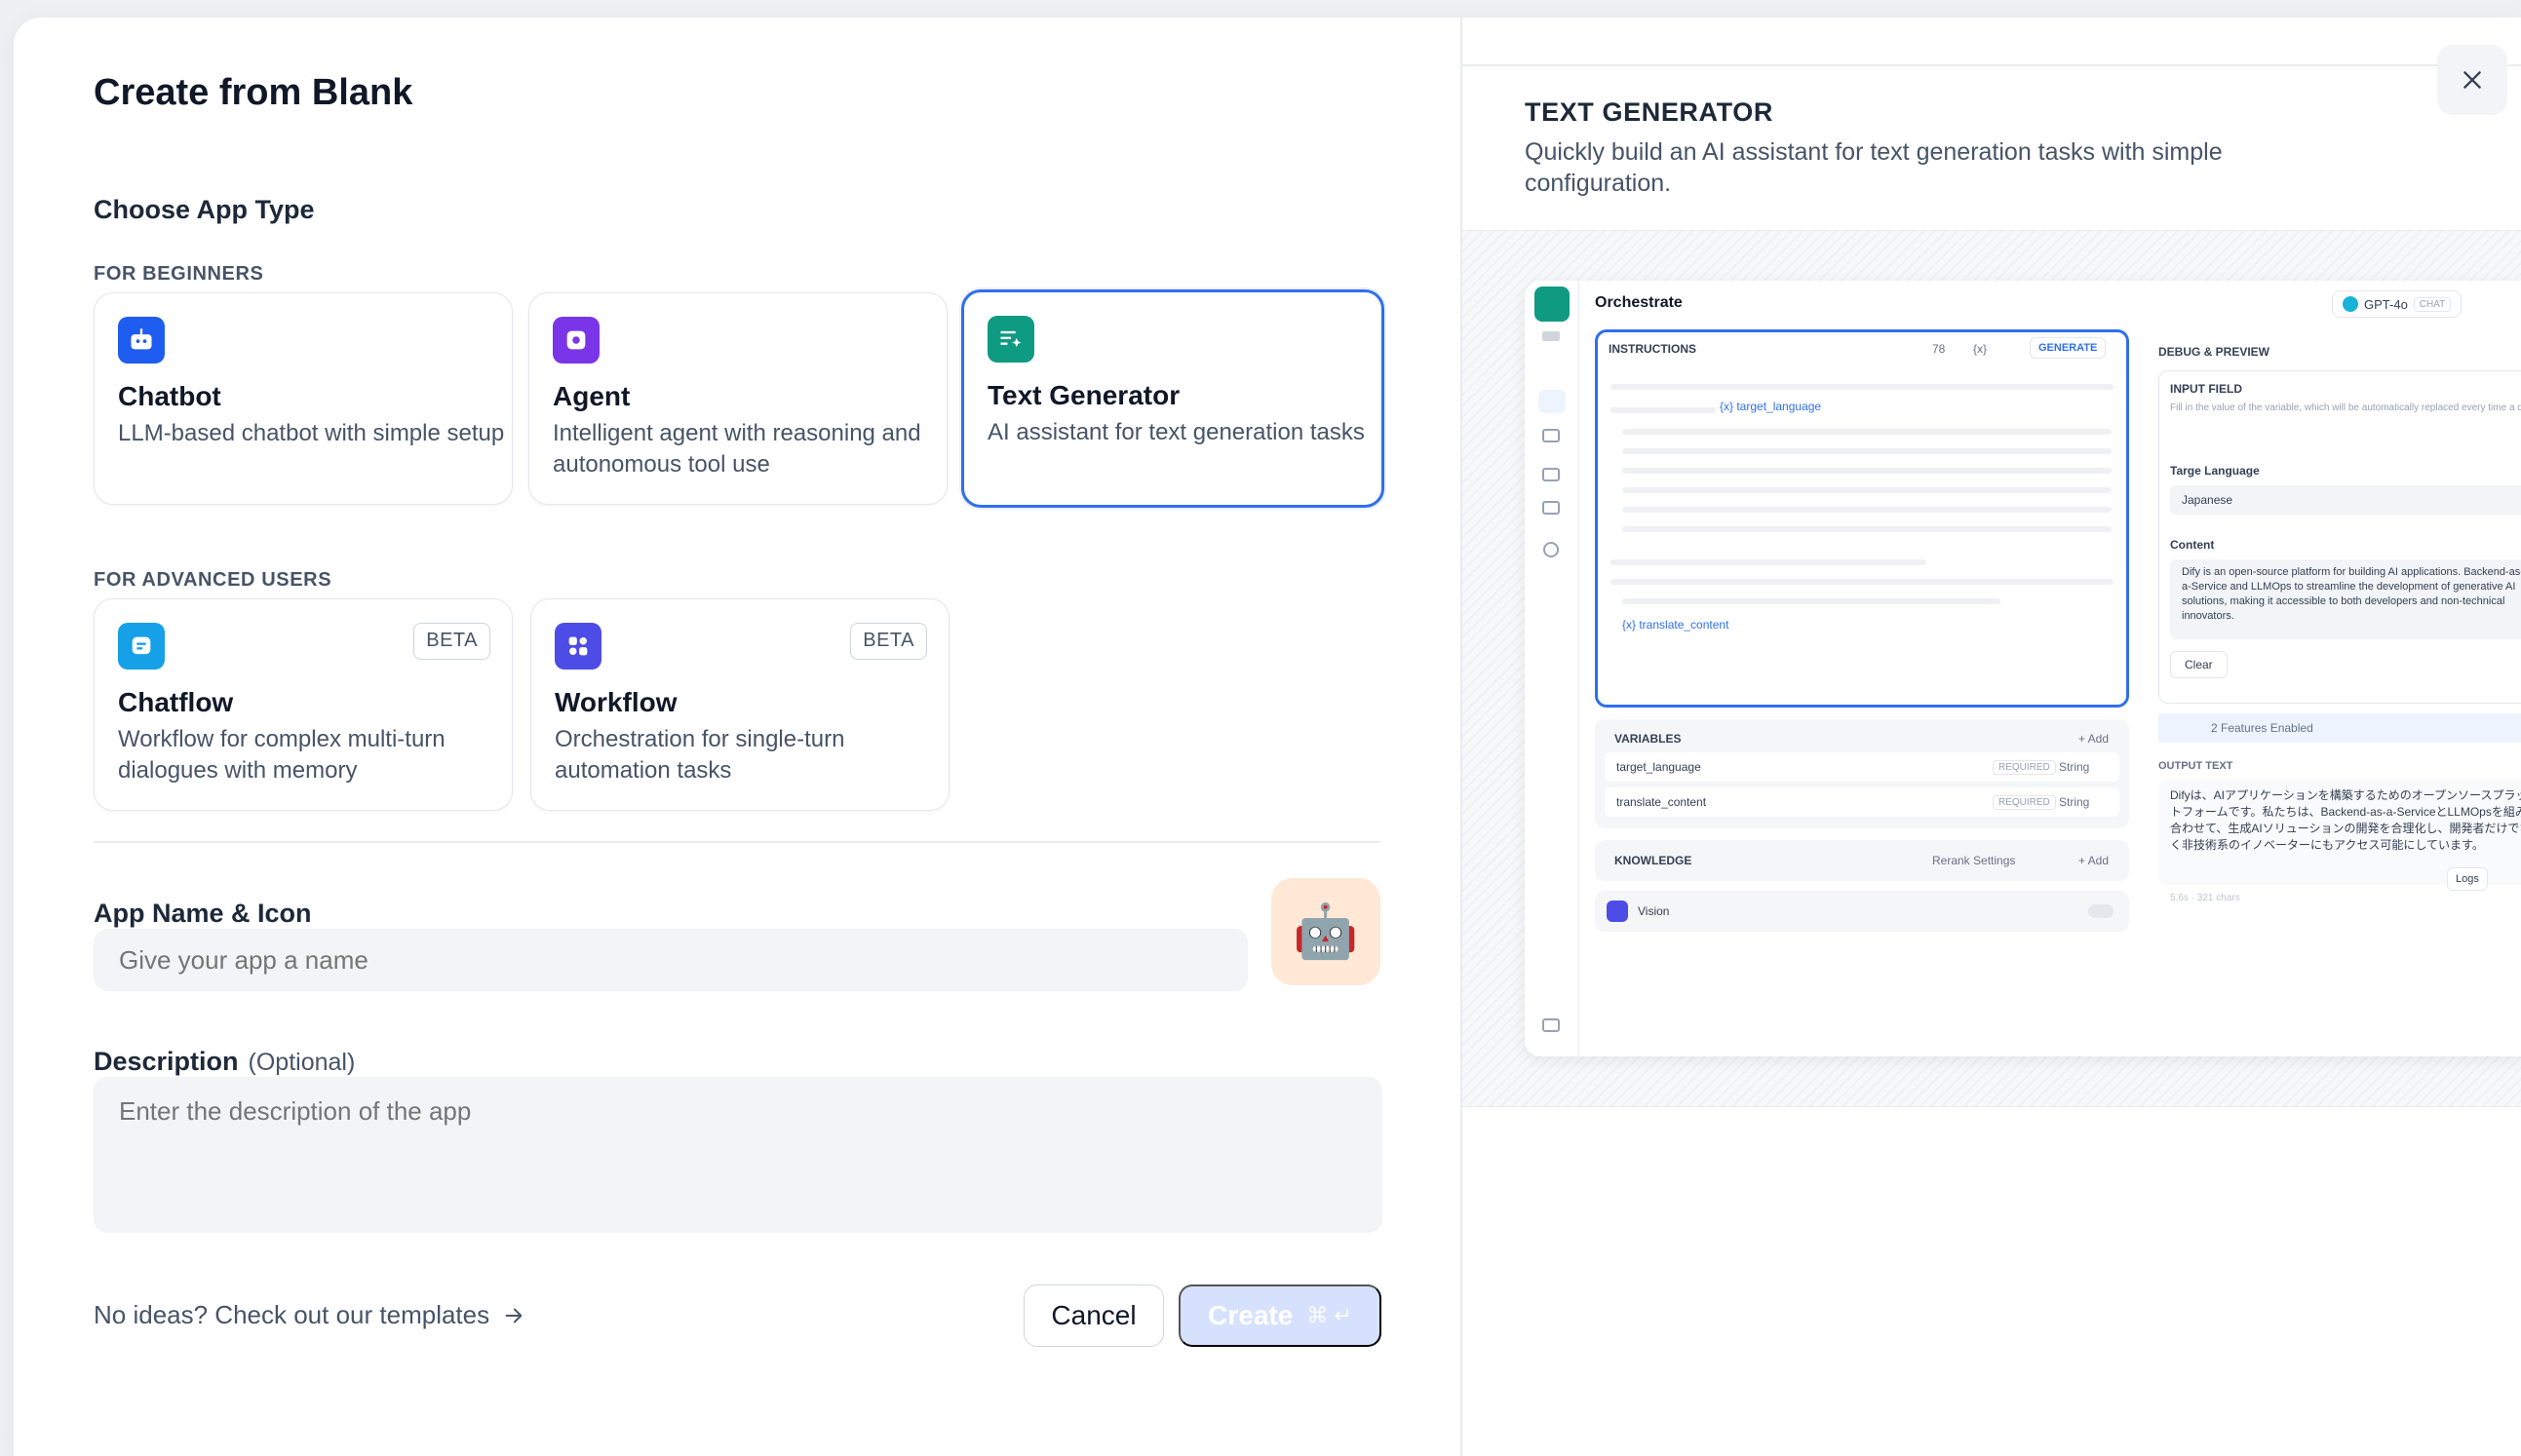 This screenshot has width=2521, height=1456. What do you see at coordinates (2432, 304) in the screenshot?
I see `mock-model-tag: CHAT` at bounding box center [2432, 304].